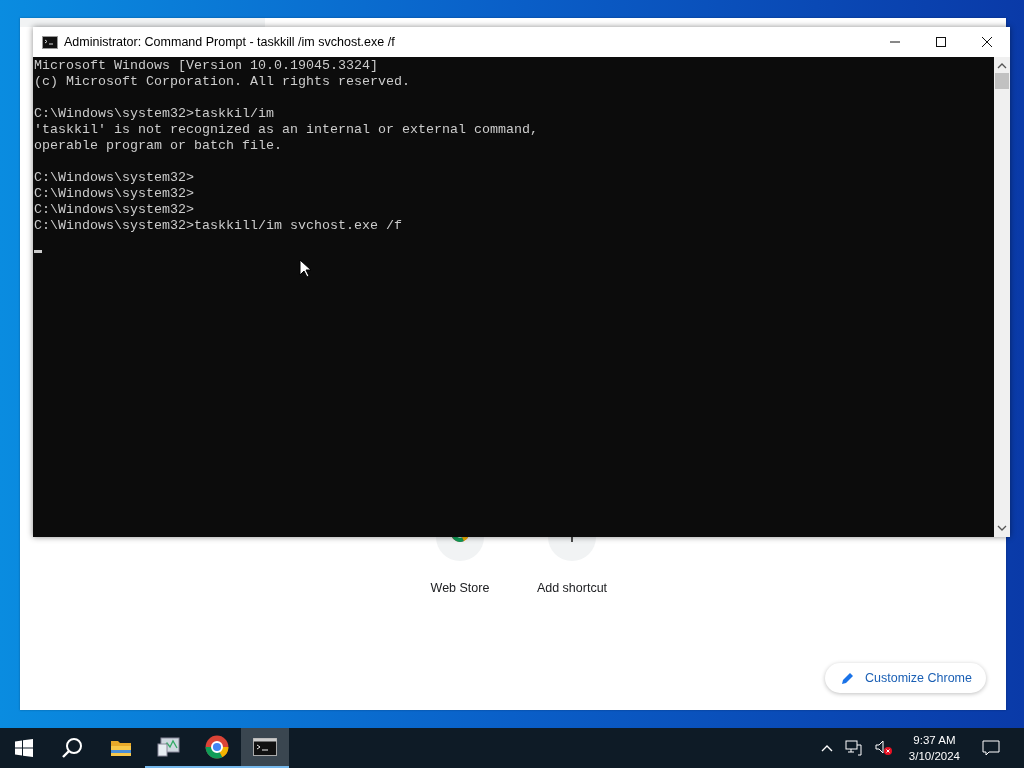 The image size is (1024, 768). What do you see at coordinates (1002, 297) in the screenshot?
I see `scrollbar` at bounding box center [1002, 297].